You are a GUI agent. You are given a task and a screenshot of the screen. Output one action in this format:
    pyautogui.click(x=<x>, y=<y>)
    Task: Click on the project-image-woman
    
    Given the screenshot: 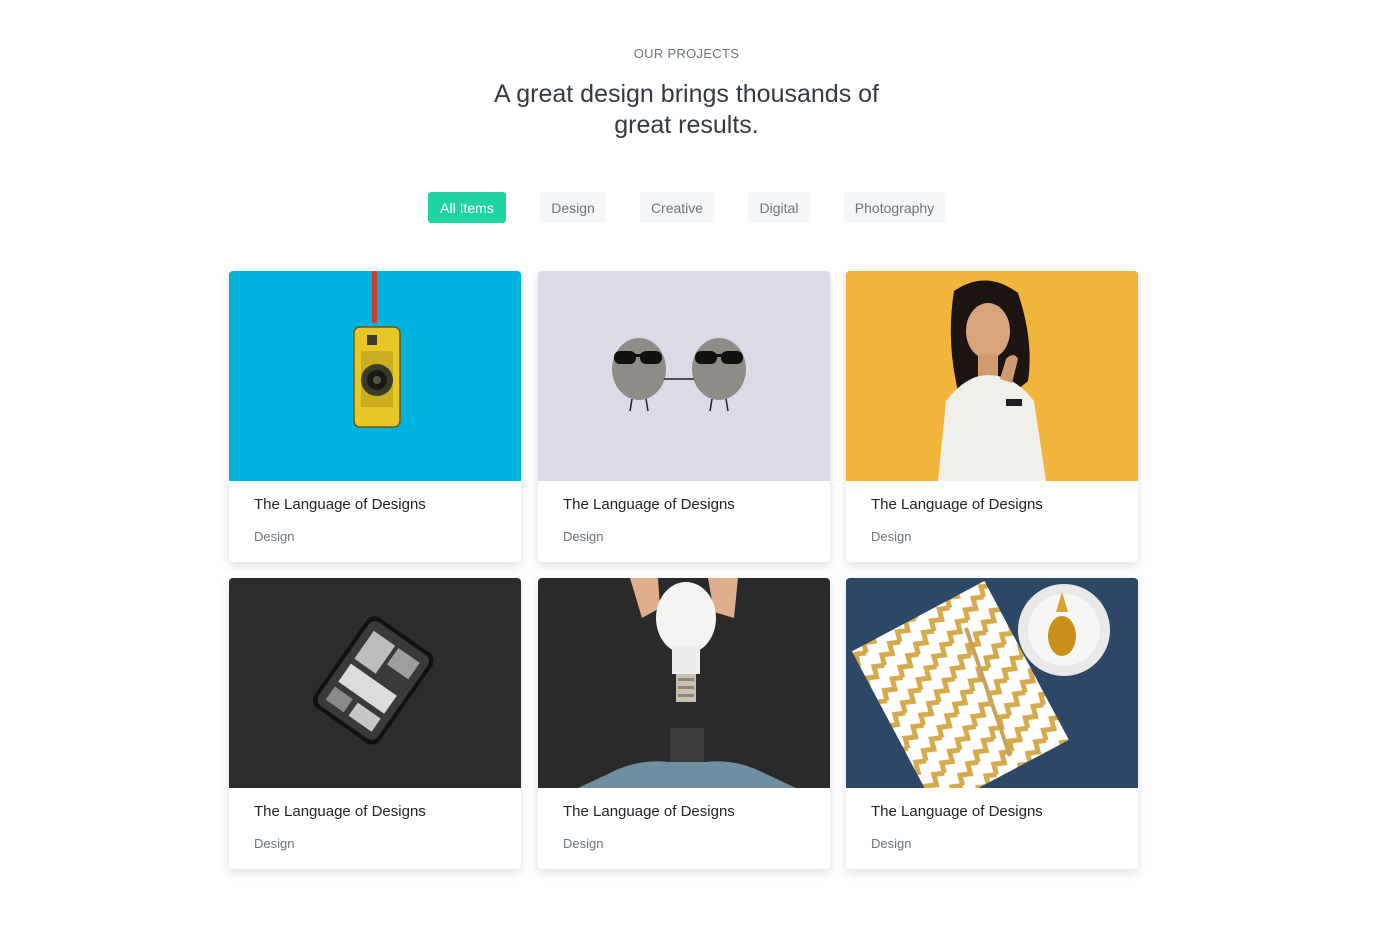 What is the action you would take?
    pyautogui.click(x=992, y=376)
    